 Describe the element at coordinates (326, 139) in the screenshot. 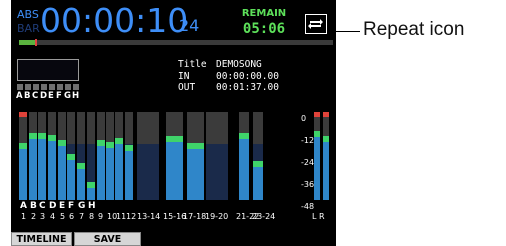

I see `master-right-peak` at that location.